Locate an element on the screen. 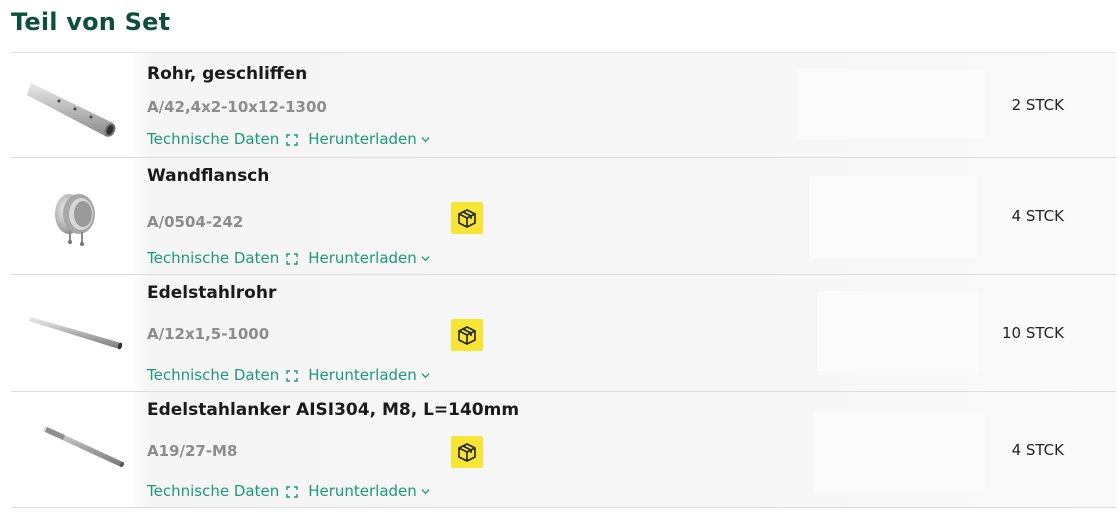 The image size is (1119, 527). section-title: Teil von Set is located at coordinates (91, 22).